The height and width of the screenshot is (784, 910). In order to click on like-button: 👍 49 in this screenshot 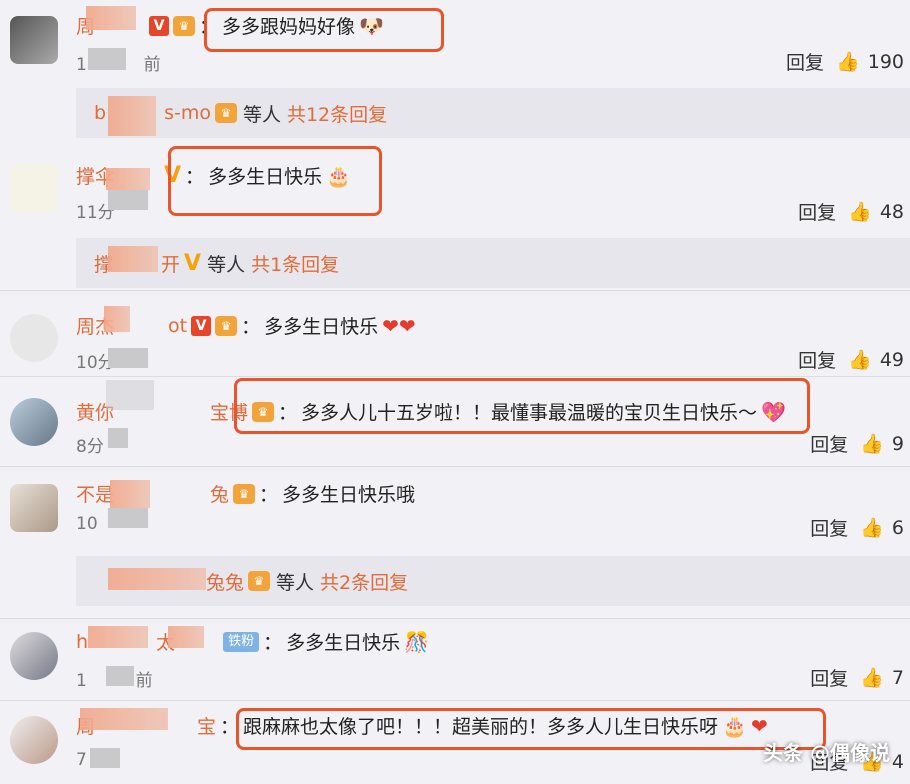, I will do `click(876, 360)`.